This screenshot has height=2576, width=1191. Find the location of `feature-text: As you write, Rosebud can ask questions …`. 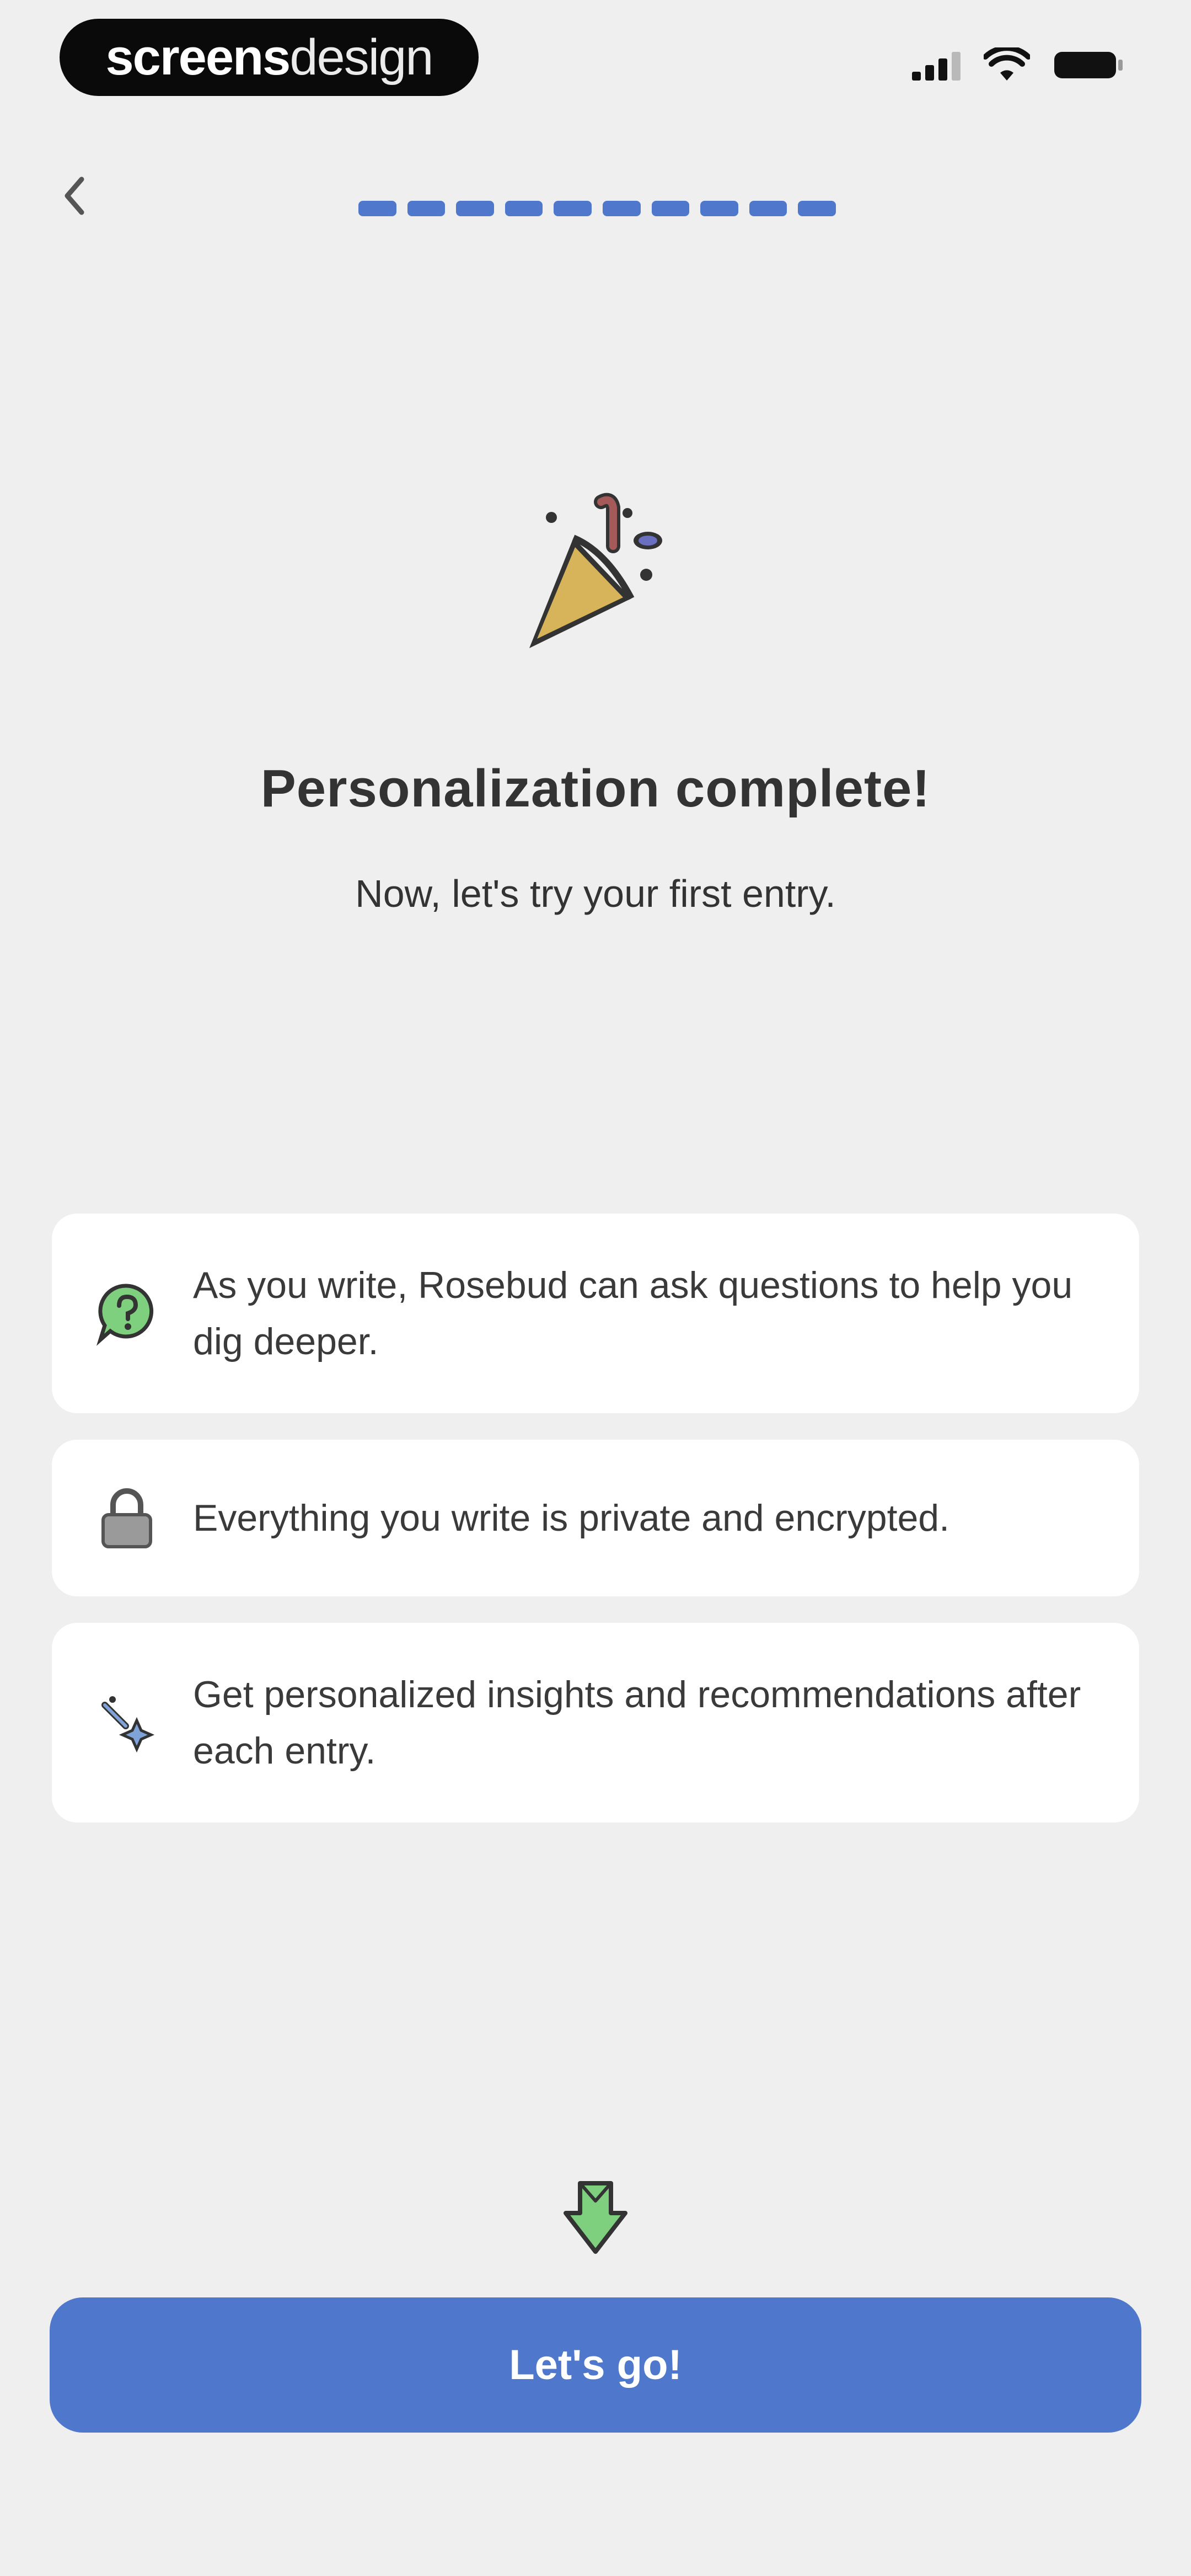

feature-text: As you write, Rosebud can ask questions … is located at coordinates (633, 1313).